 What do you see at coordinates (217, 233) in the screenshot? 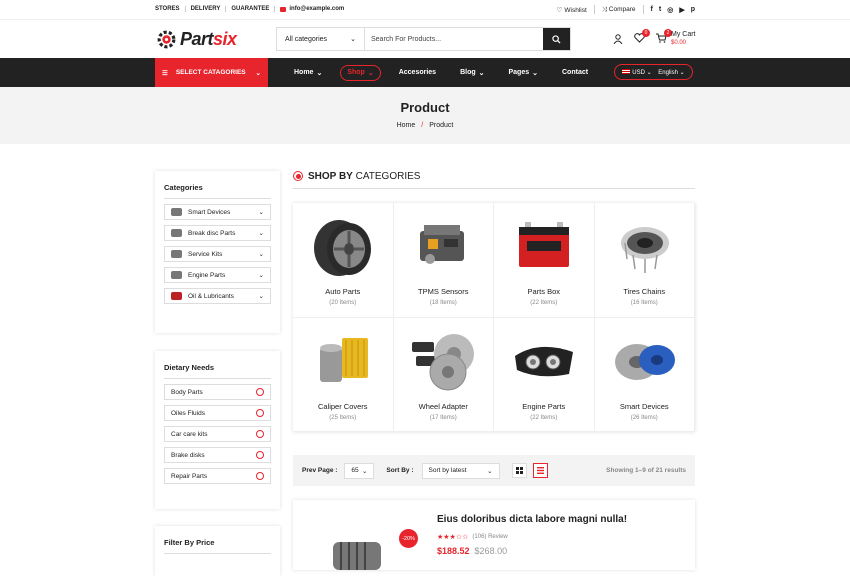
I see `sidebar-item-break-disc: Break disc Parts ⌄` at bounding box center [217, 233].